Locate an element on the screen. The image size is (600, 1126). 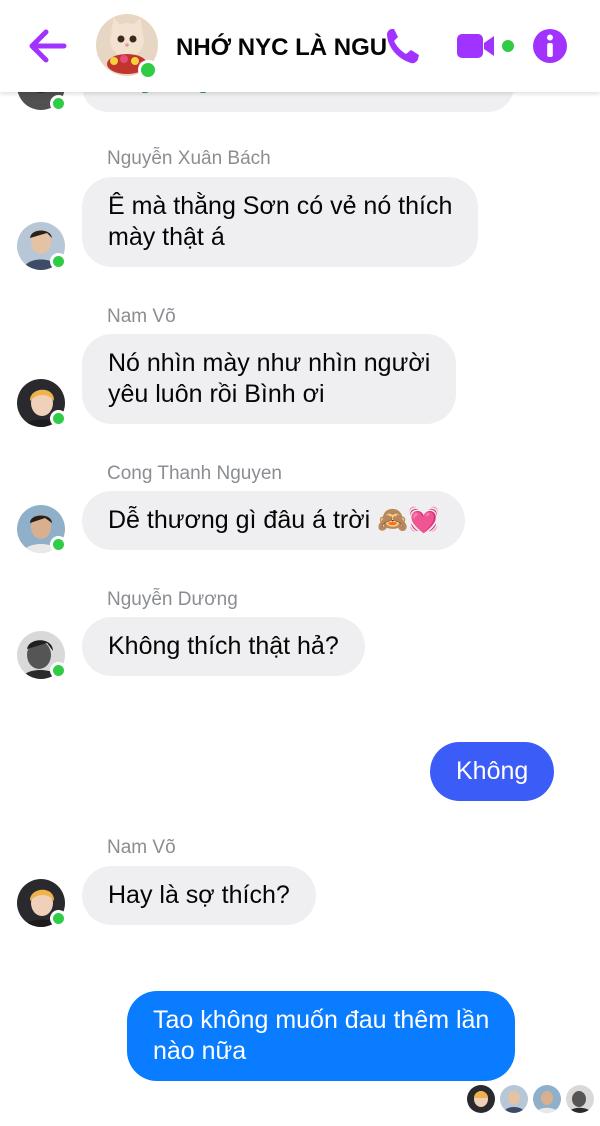
arrow-left-icon is located at coordinates (48, 46).